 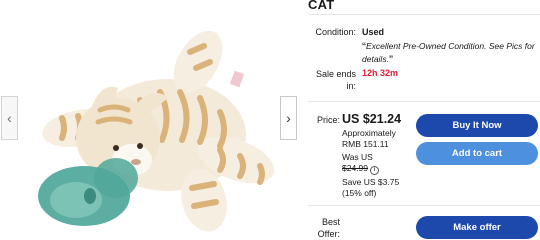 What do you see at coordinates (477, 227) in the screenshot?
I see `make-offer-button: Make offer` at bounding box center [477, 227].